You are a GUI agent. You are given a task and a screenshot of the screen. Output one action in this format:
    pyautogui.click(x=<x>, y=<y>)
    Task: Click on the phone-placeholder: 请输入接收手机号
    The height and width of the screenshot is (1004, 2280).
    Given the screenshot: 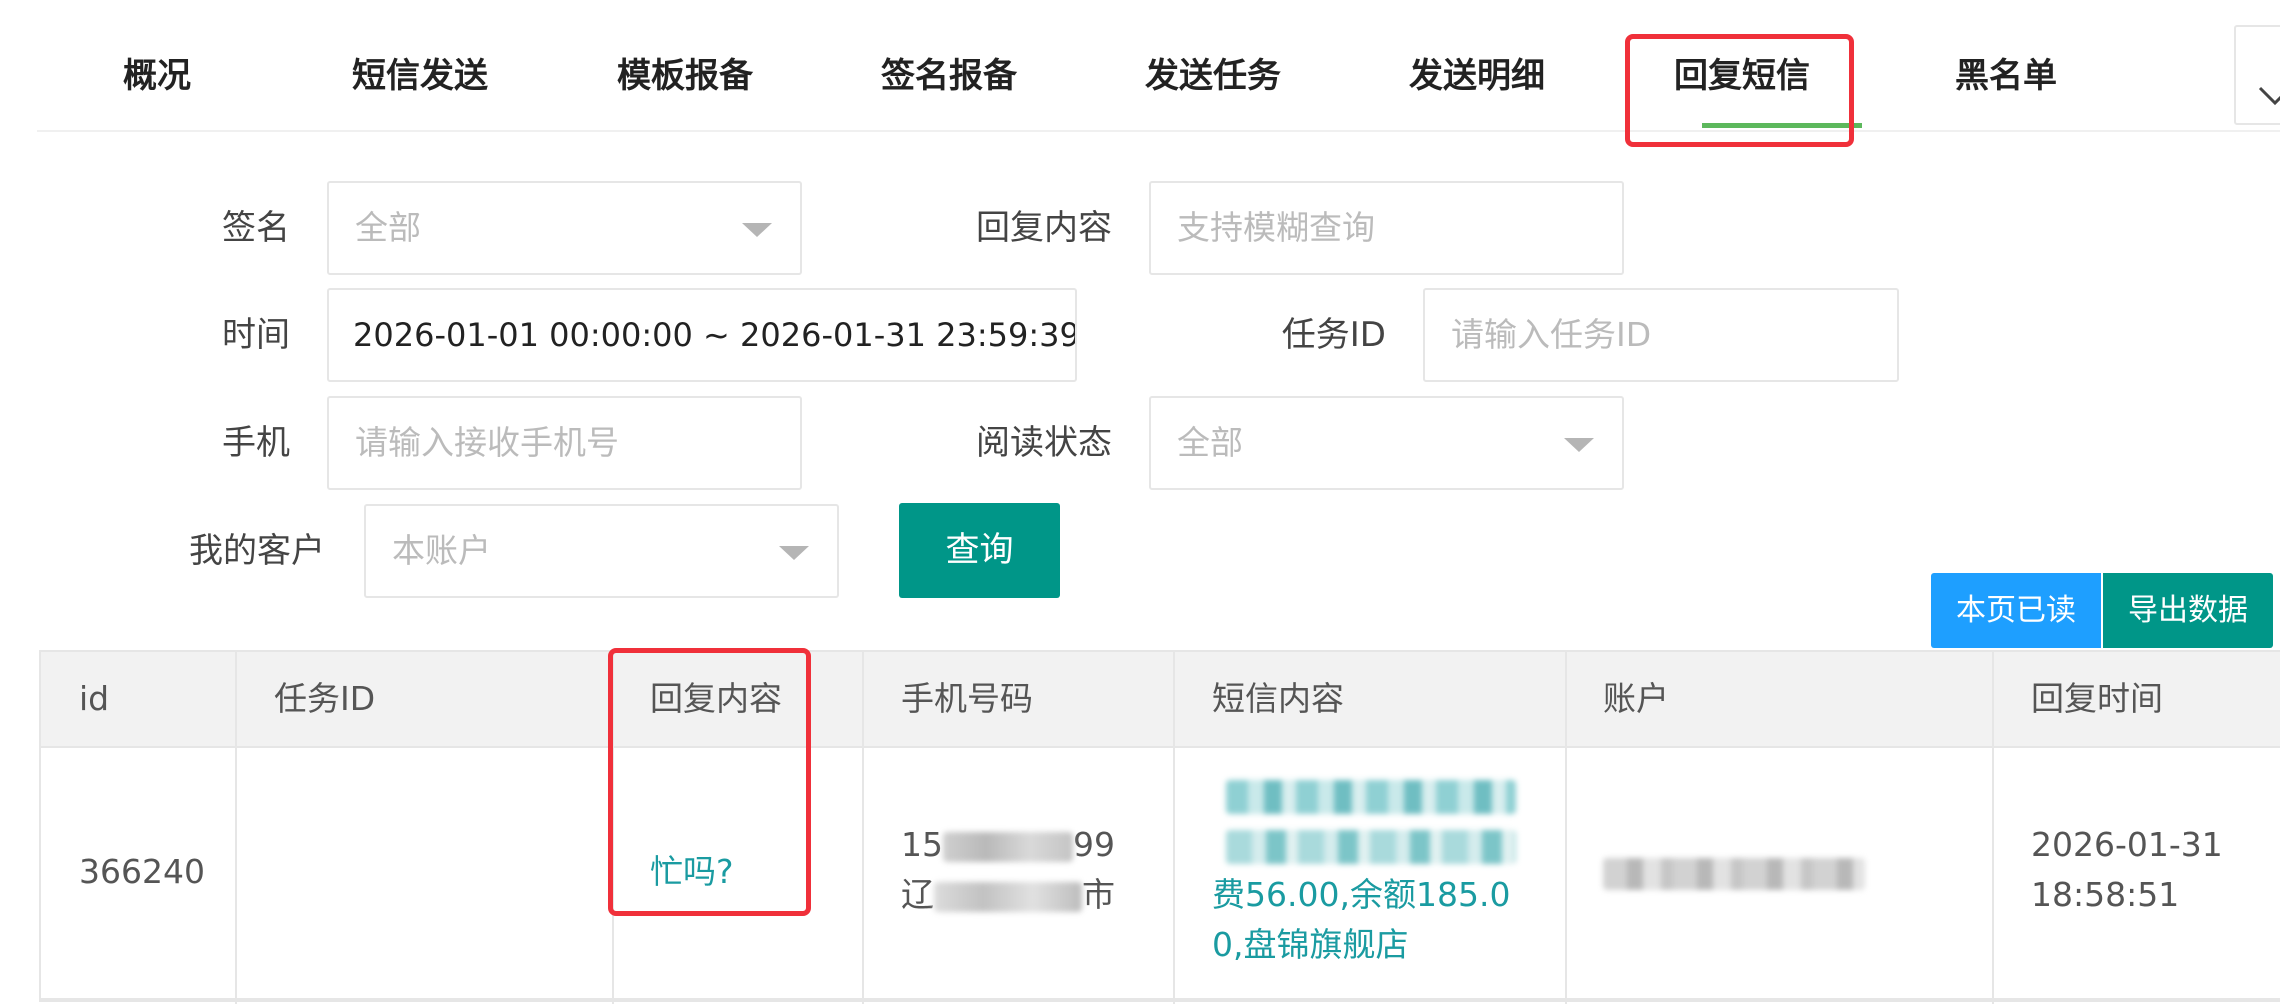 What is the action you would take?
    pyautogui.click(x=487, y=442)
    